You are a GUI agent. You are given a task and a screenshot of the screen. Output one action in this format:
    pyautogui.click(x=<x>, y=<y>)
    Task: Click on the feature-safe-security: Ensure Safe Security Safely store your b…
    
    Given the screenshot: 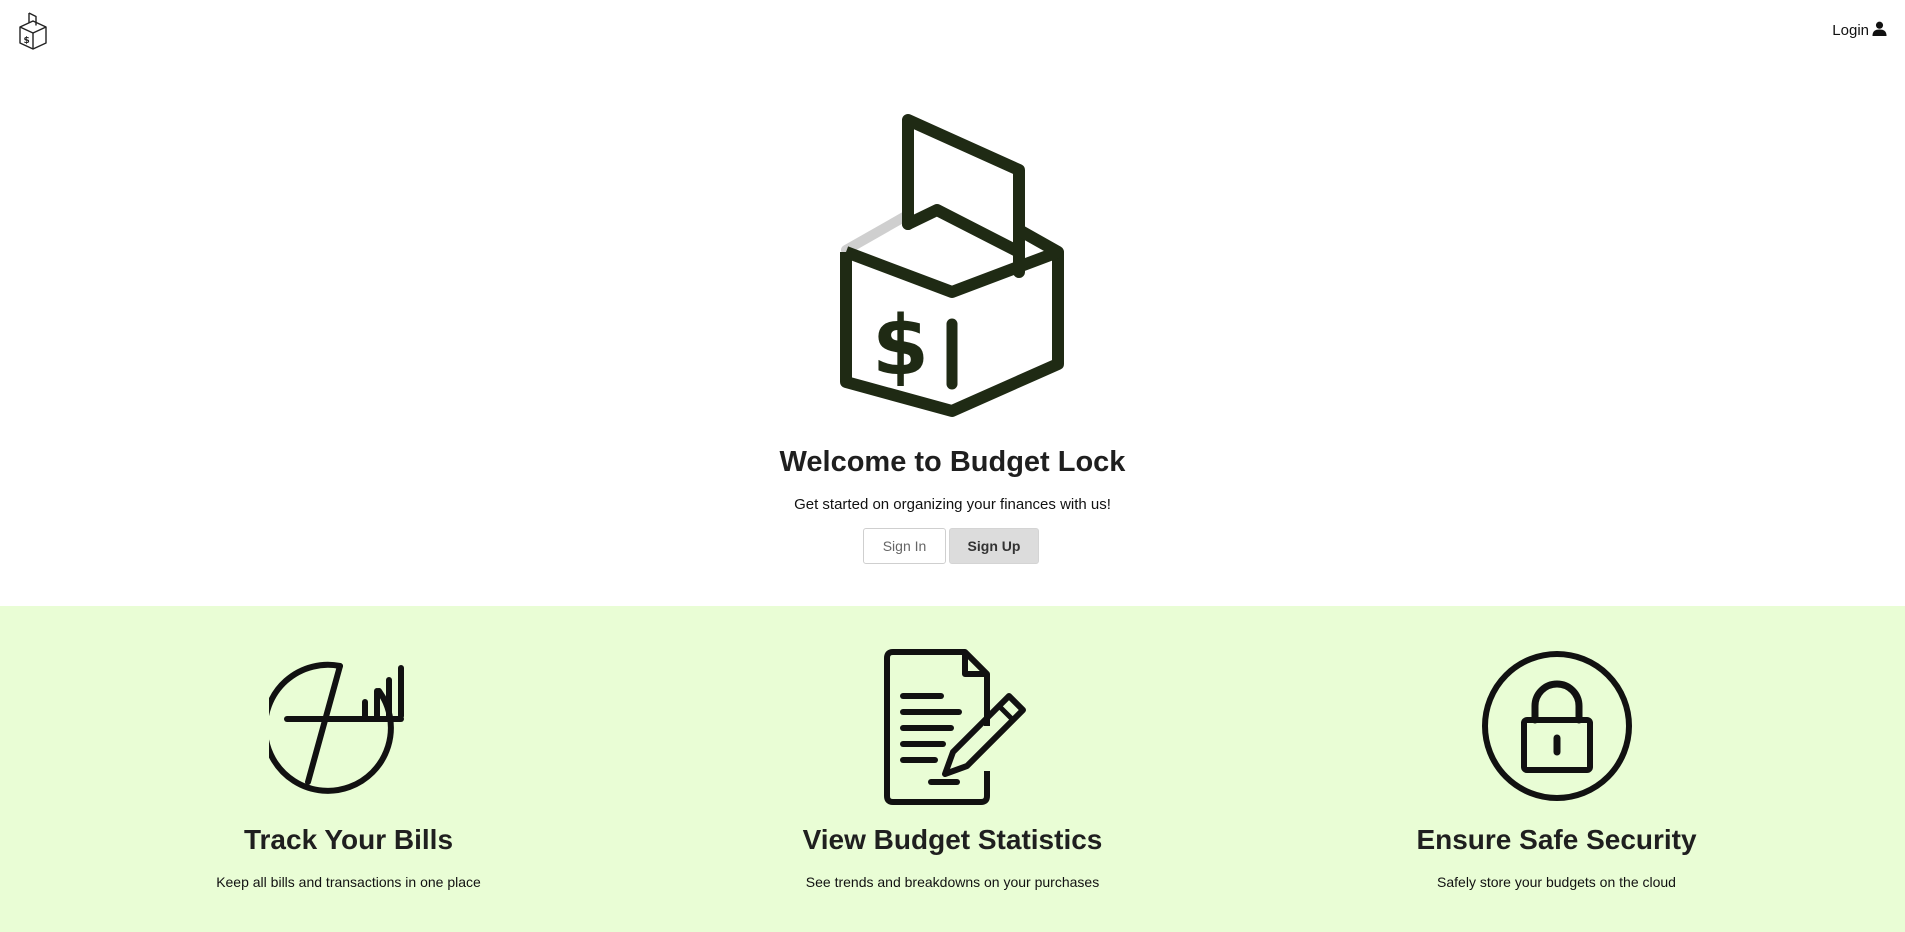 What is the action you would take?
    pyautogui.click(x=1556, y=769)
    